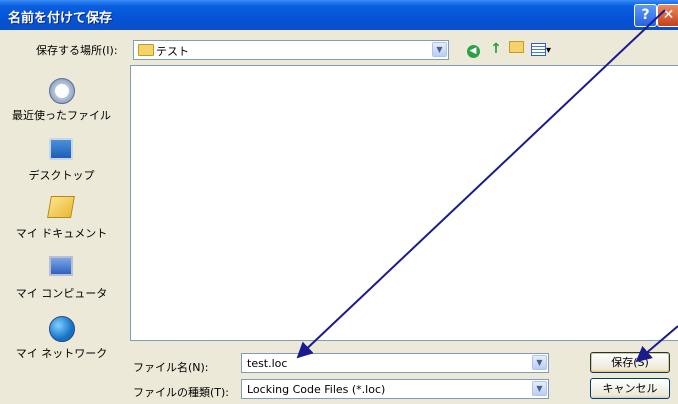 The height and width of the screenshot is (404, 678). I want to click on place-label: デスクトップ, so click(61, 175).